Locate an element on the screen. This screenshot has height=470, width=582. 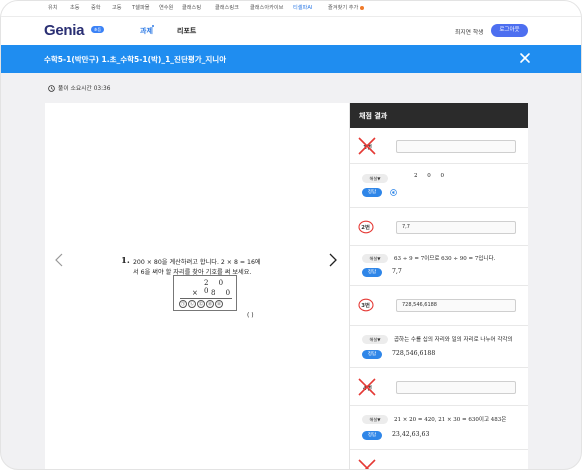
logout-button: 로그아웃 is located at coordinates (509, 30).